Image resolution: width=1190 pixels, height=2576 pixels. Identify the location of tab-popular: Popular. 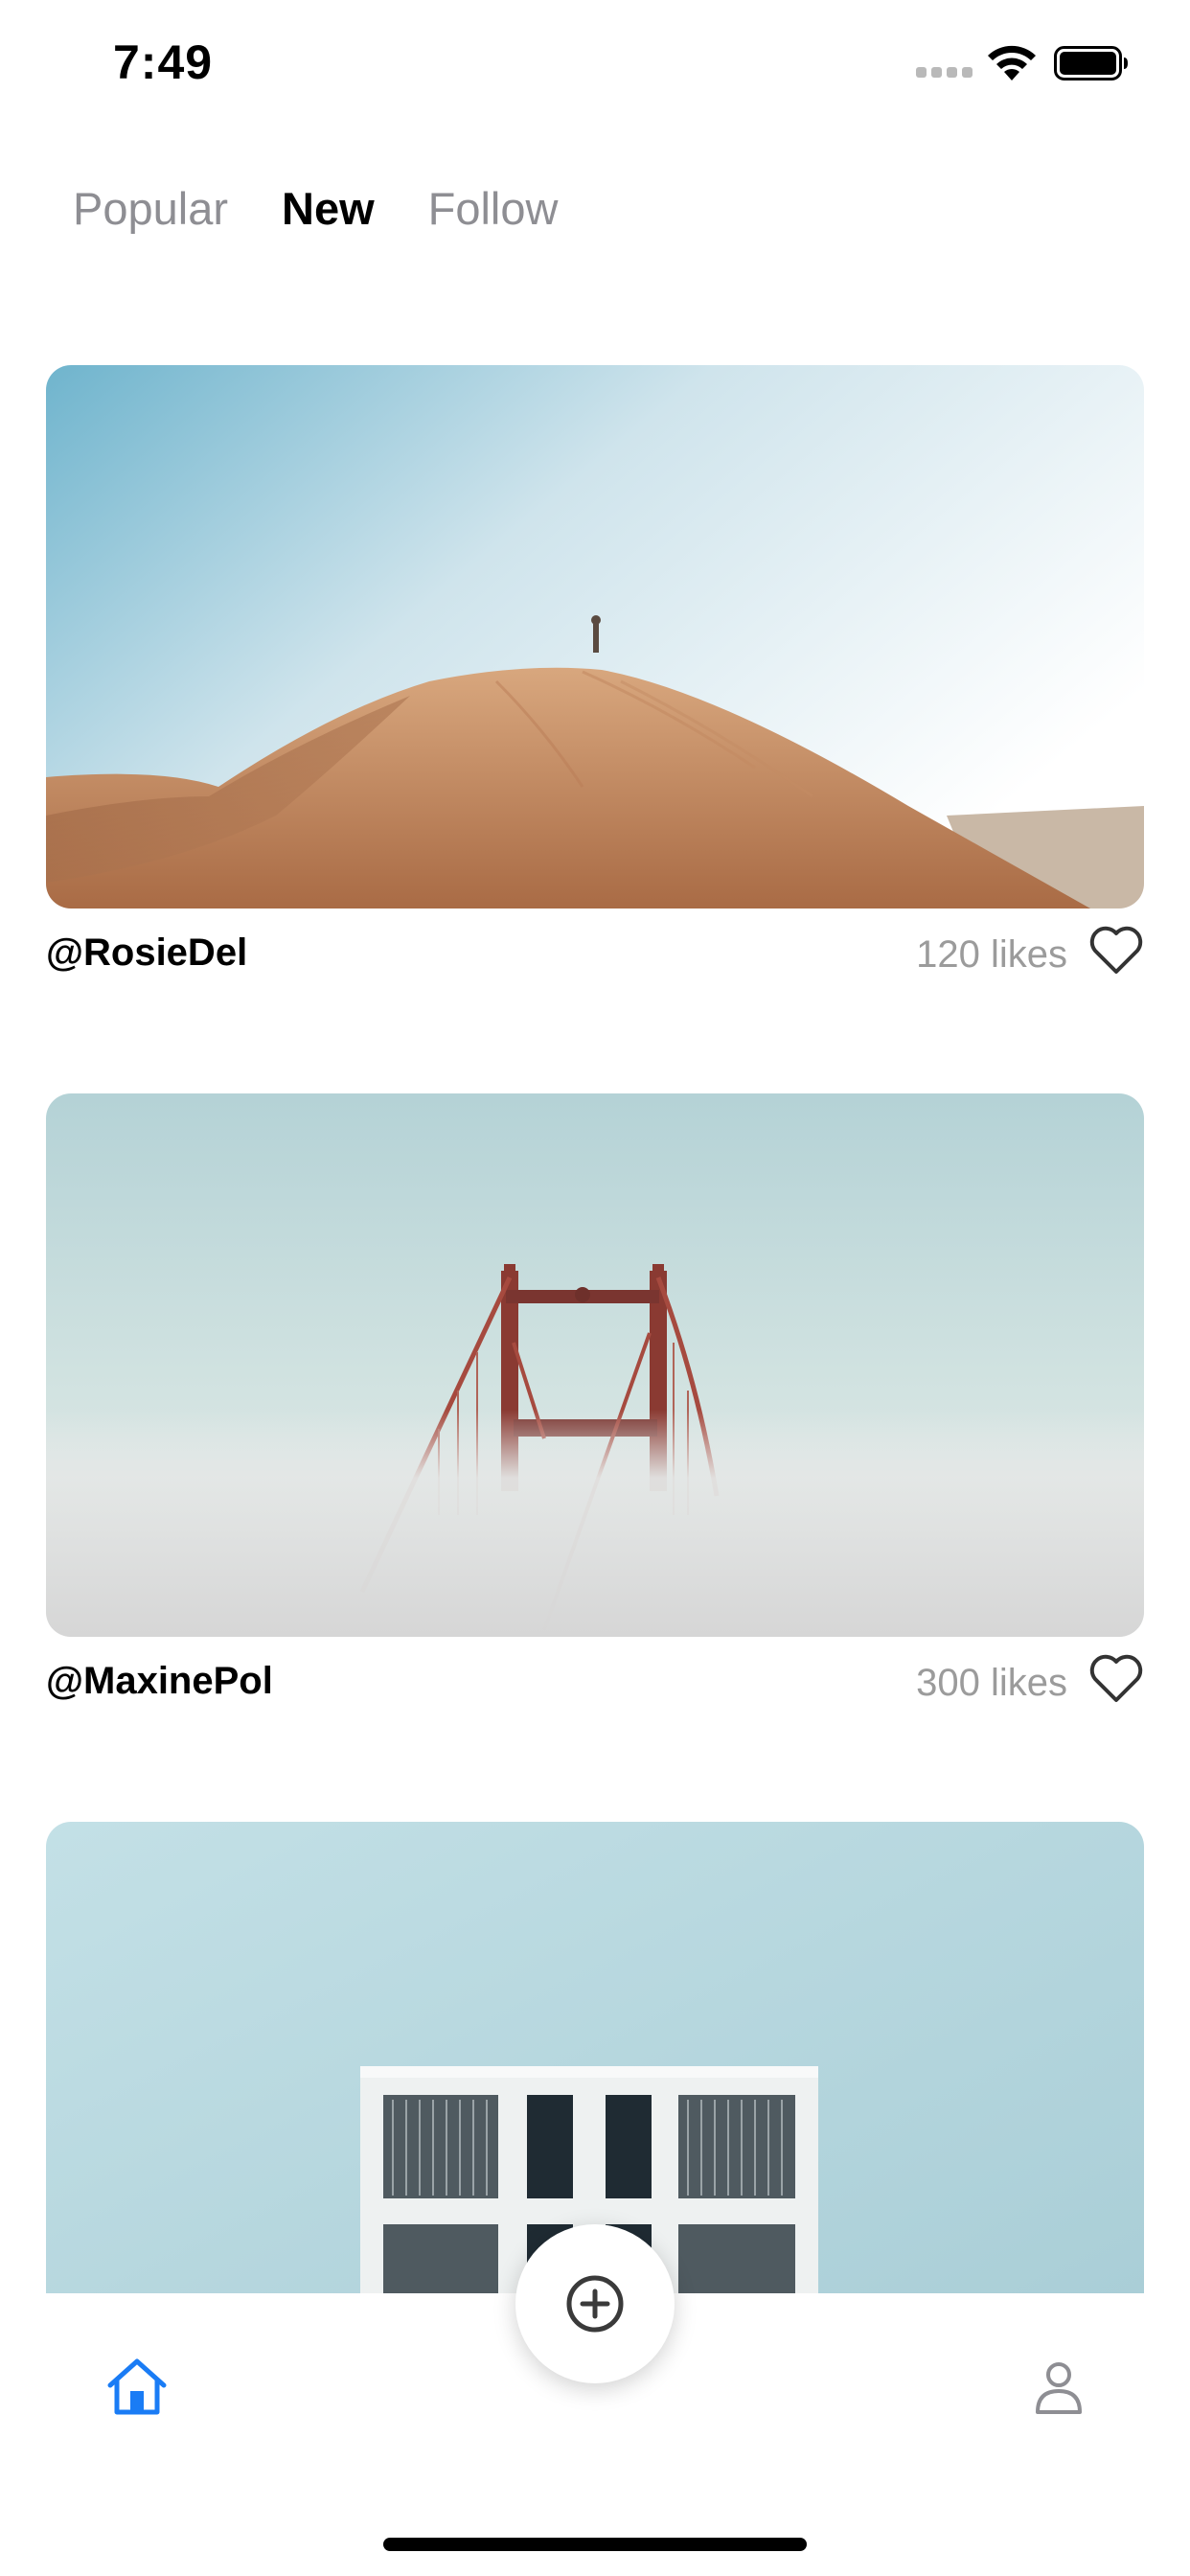
(151, 208).